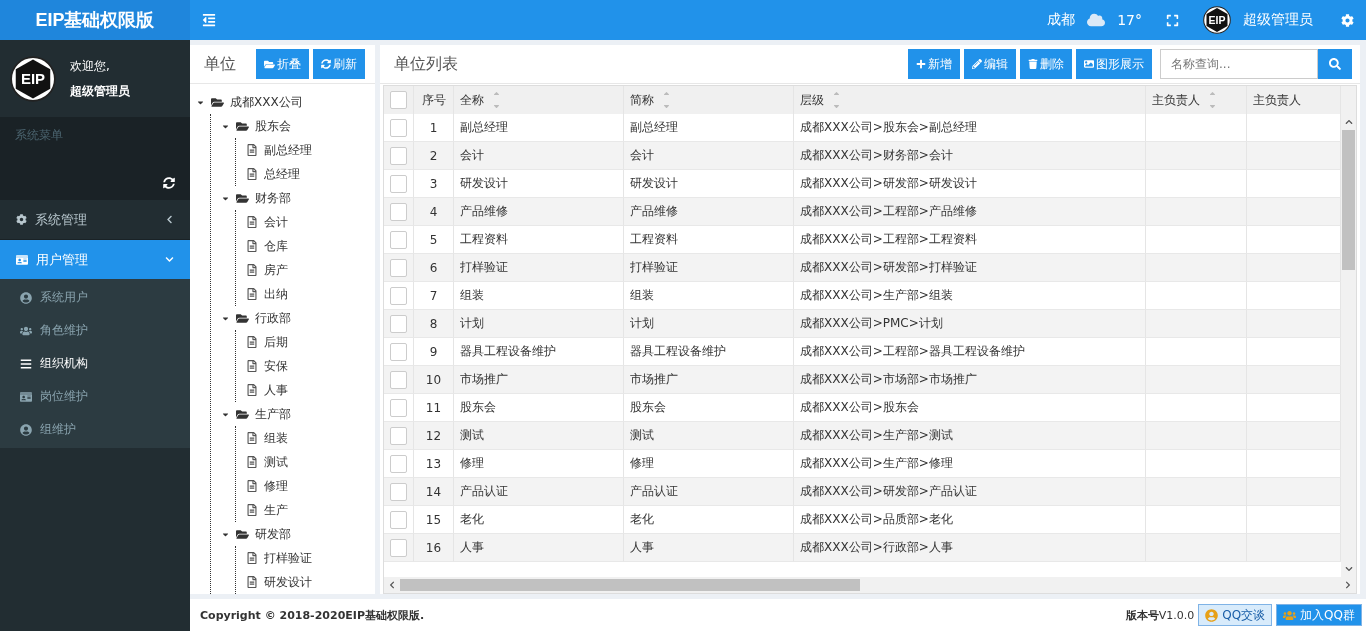  I want to click on horizontal-scrollbar, so click(870, 585).